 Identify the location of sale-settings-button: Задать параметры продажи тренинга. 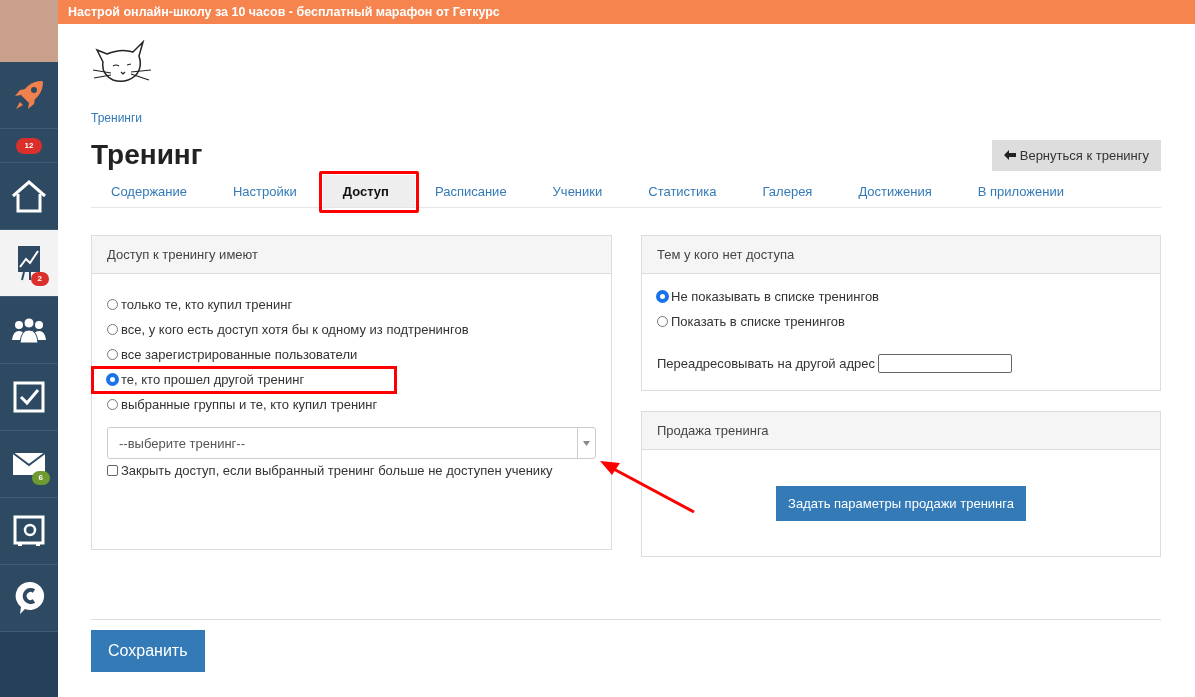
(901, 503).